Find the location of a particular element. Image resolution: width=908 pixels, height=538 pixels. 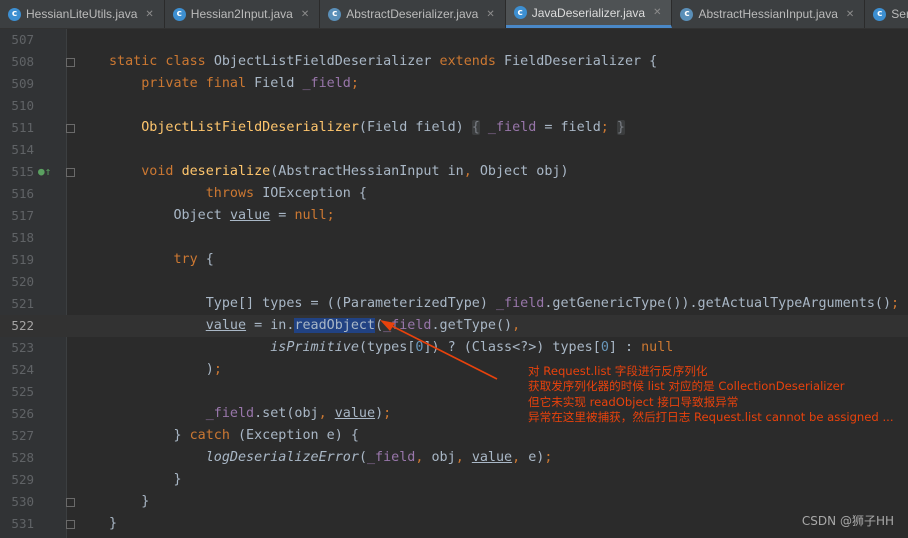

line-number: 514 is located at coordinates (22, 149).